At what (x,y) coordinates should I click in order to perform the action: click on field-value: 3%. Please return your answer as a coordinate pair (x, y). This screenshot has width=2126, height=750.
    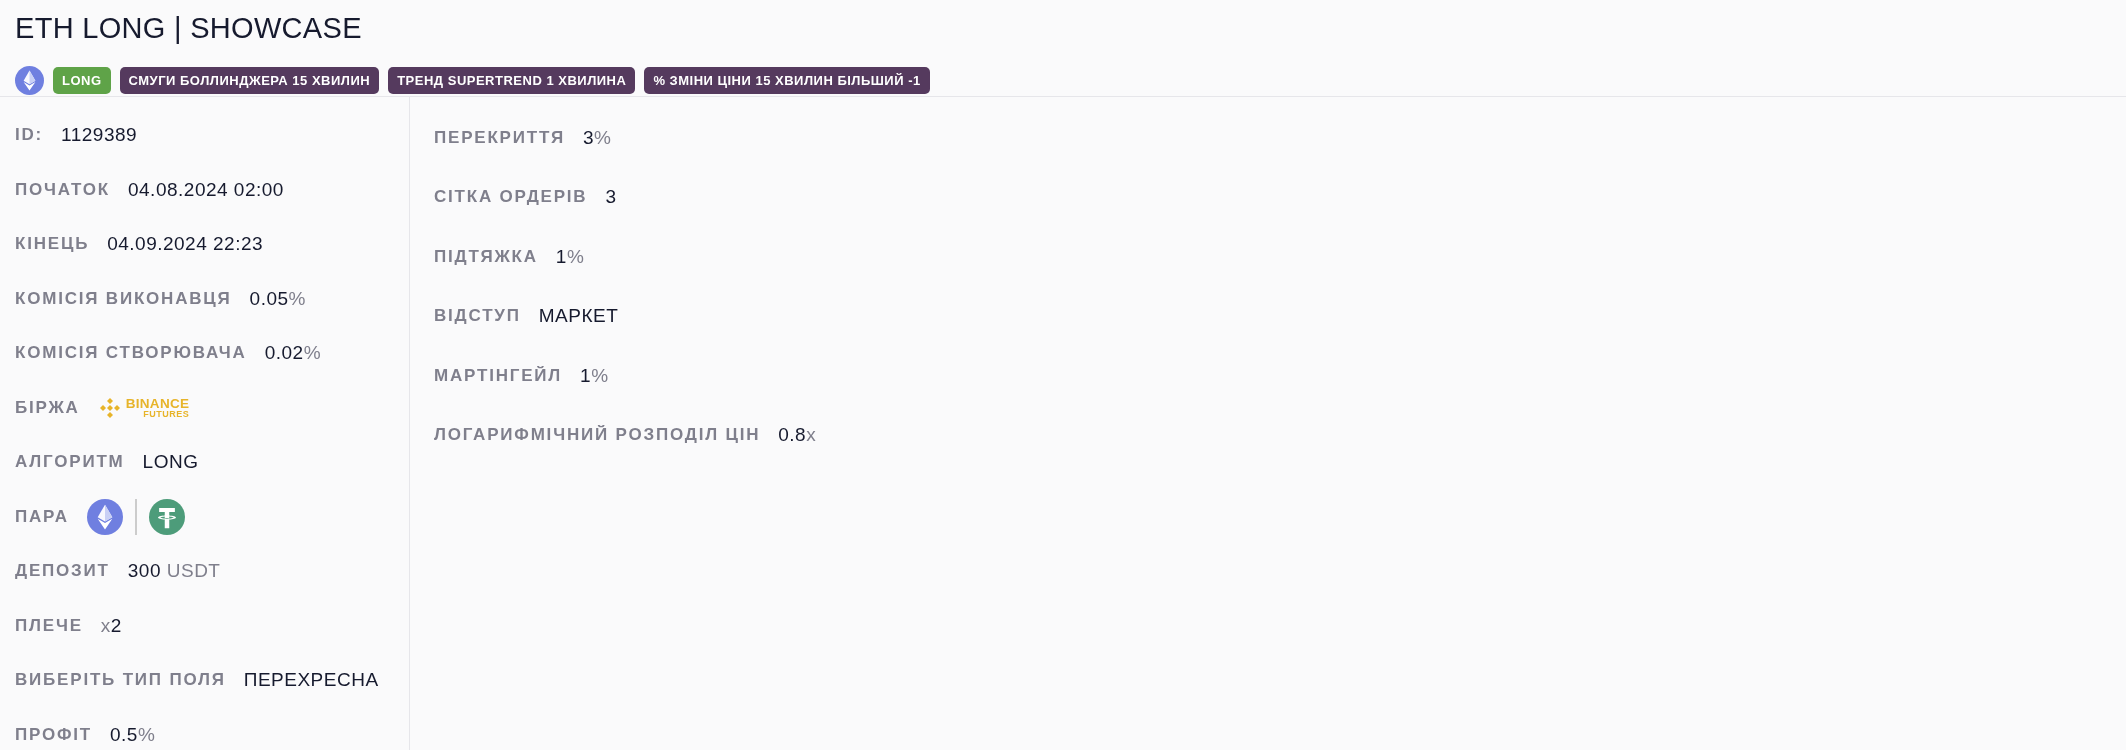
    Looking at the image, I should click on (597, 137).